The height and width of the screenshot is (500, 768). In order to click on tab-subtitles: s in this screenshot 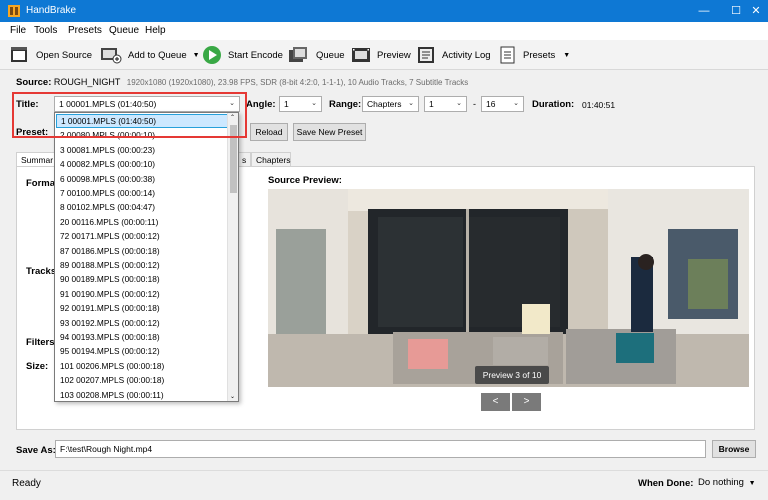, I will do `click(244, 159)`.